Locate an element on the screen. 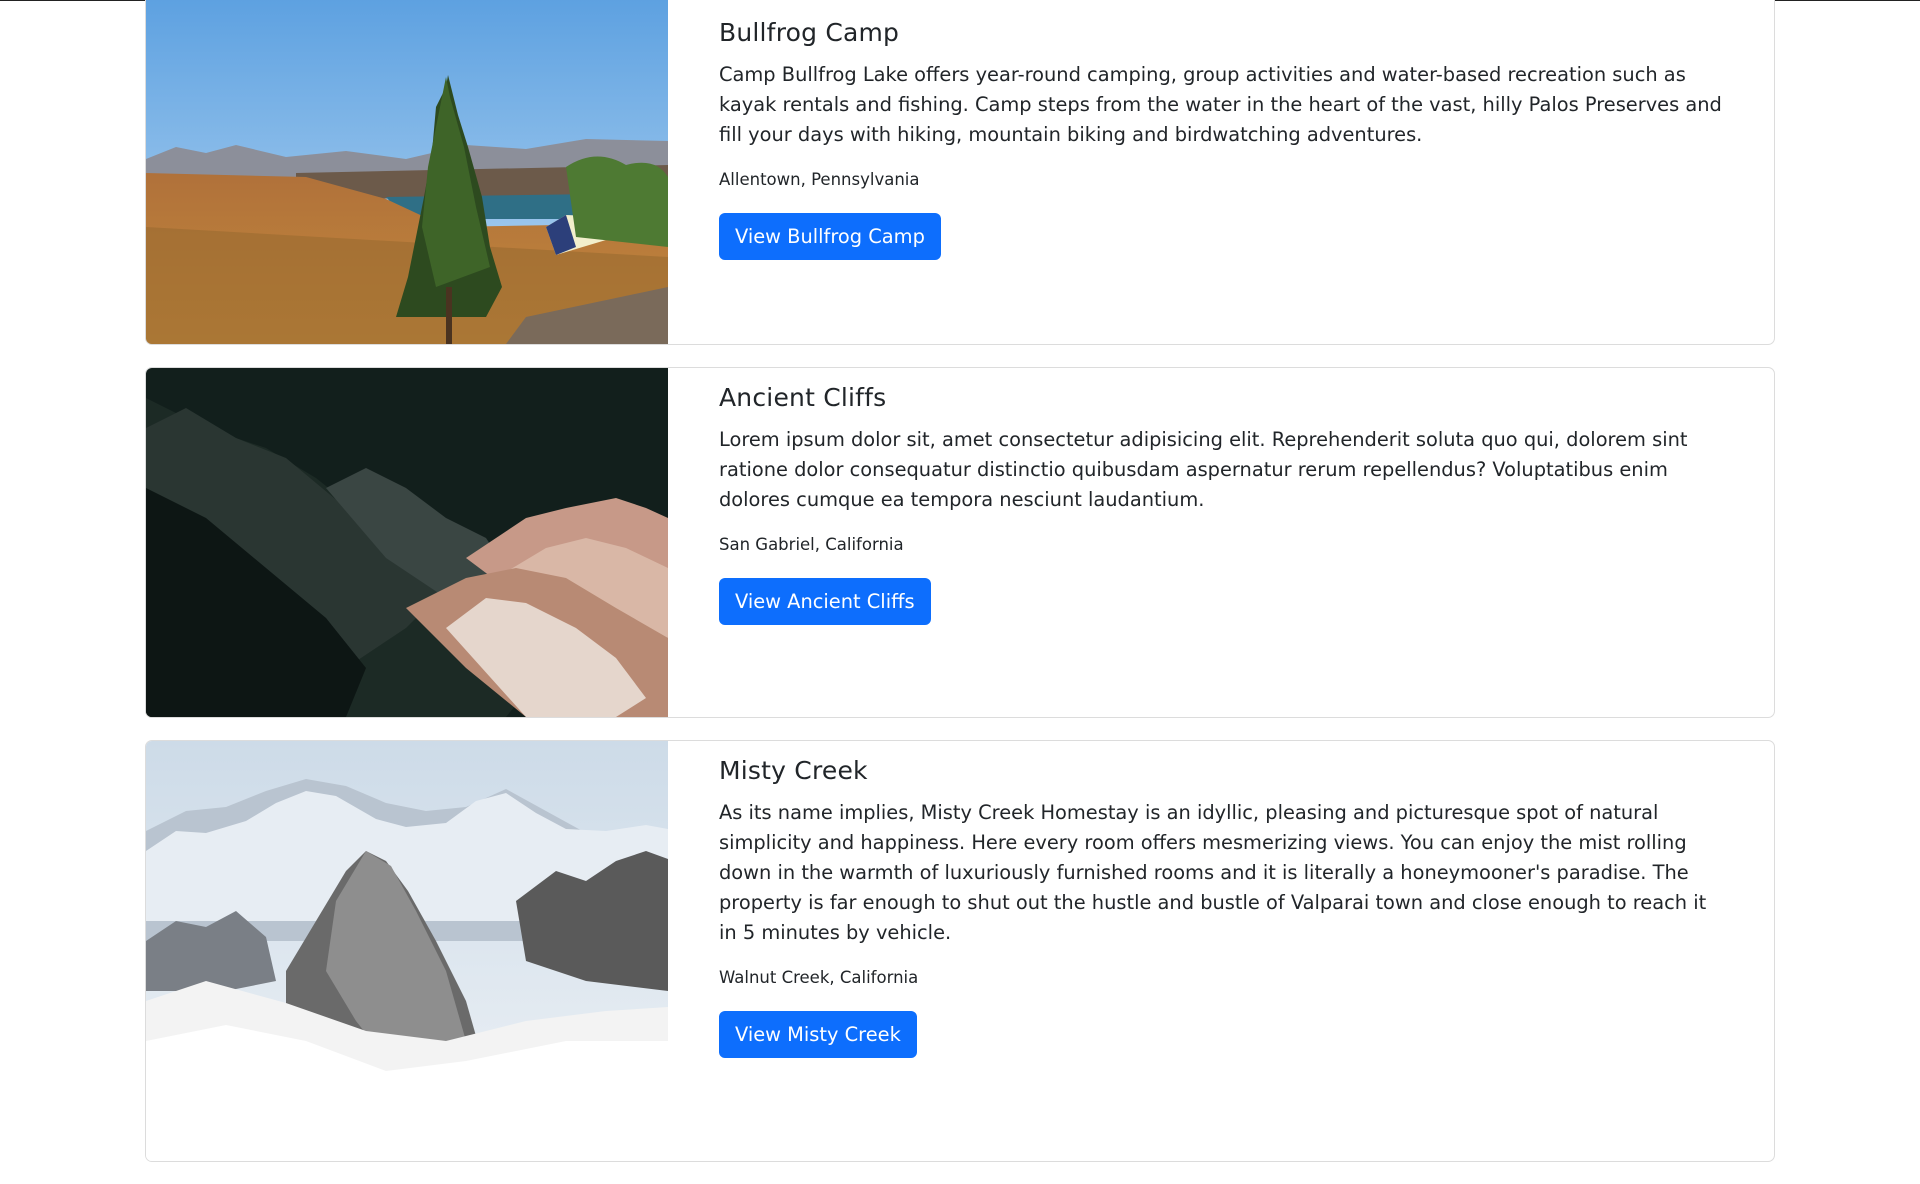 Image resolution: width=1920 pixels, height=1184 pixels. campground-location: Walnut Creek, California is located at coordinates (819, 977).